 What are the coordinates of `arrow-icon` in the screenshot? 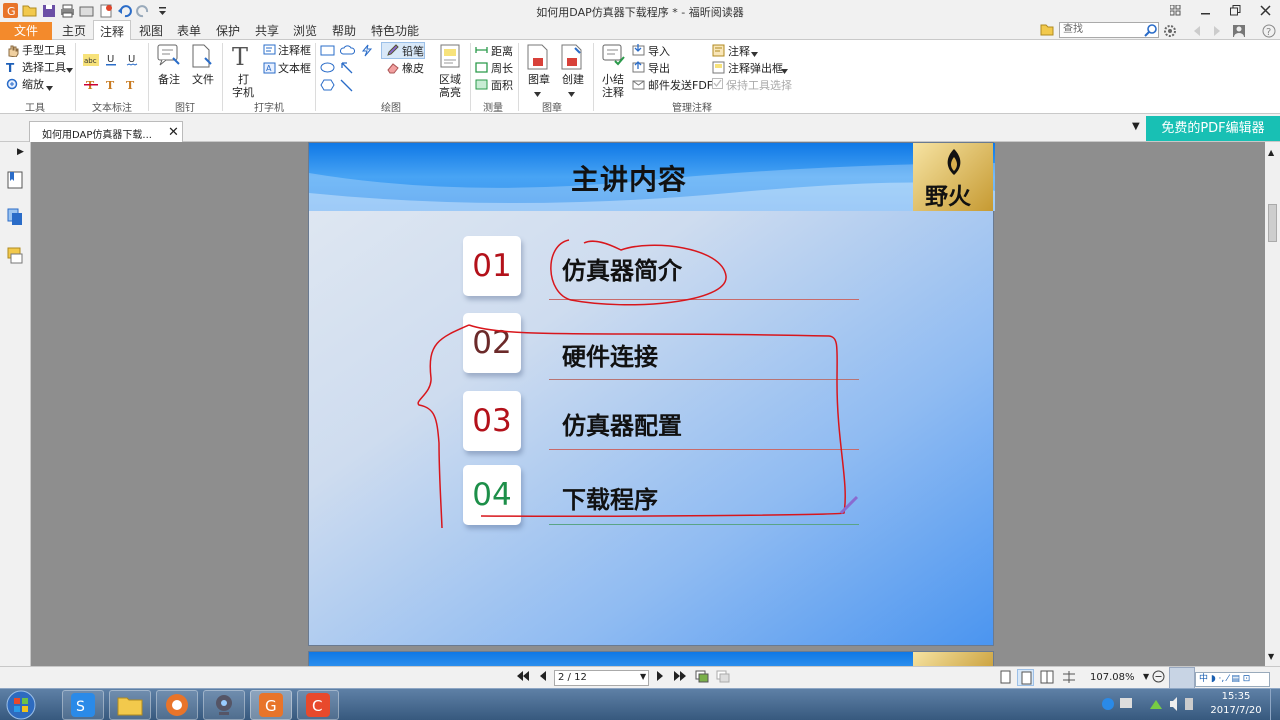 It's located at (346, 69).